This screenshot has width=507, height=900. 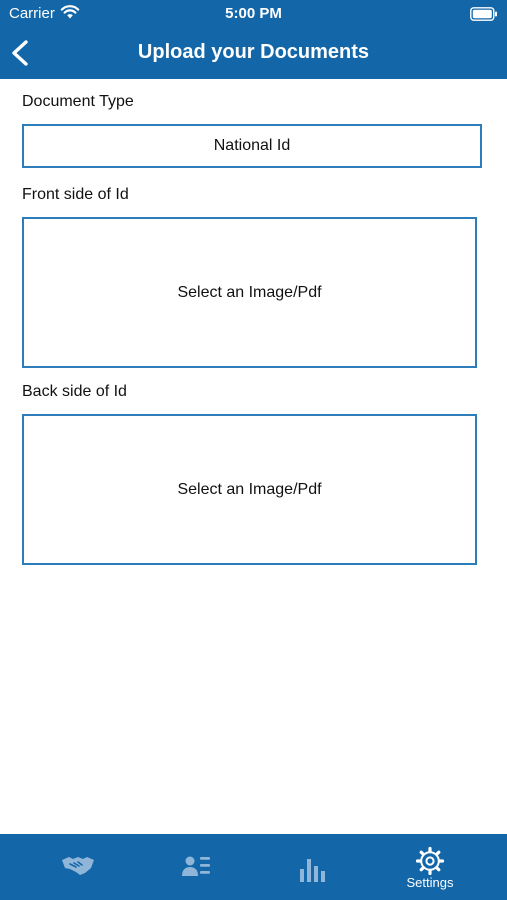 I want to click on document-type-value: National Id, so click(x=252, y=145).